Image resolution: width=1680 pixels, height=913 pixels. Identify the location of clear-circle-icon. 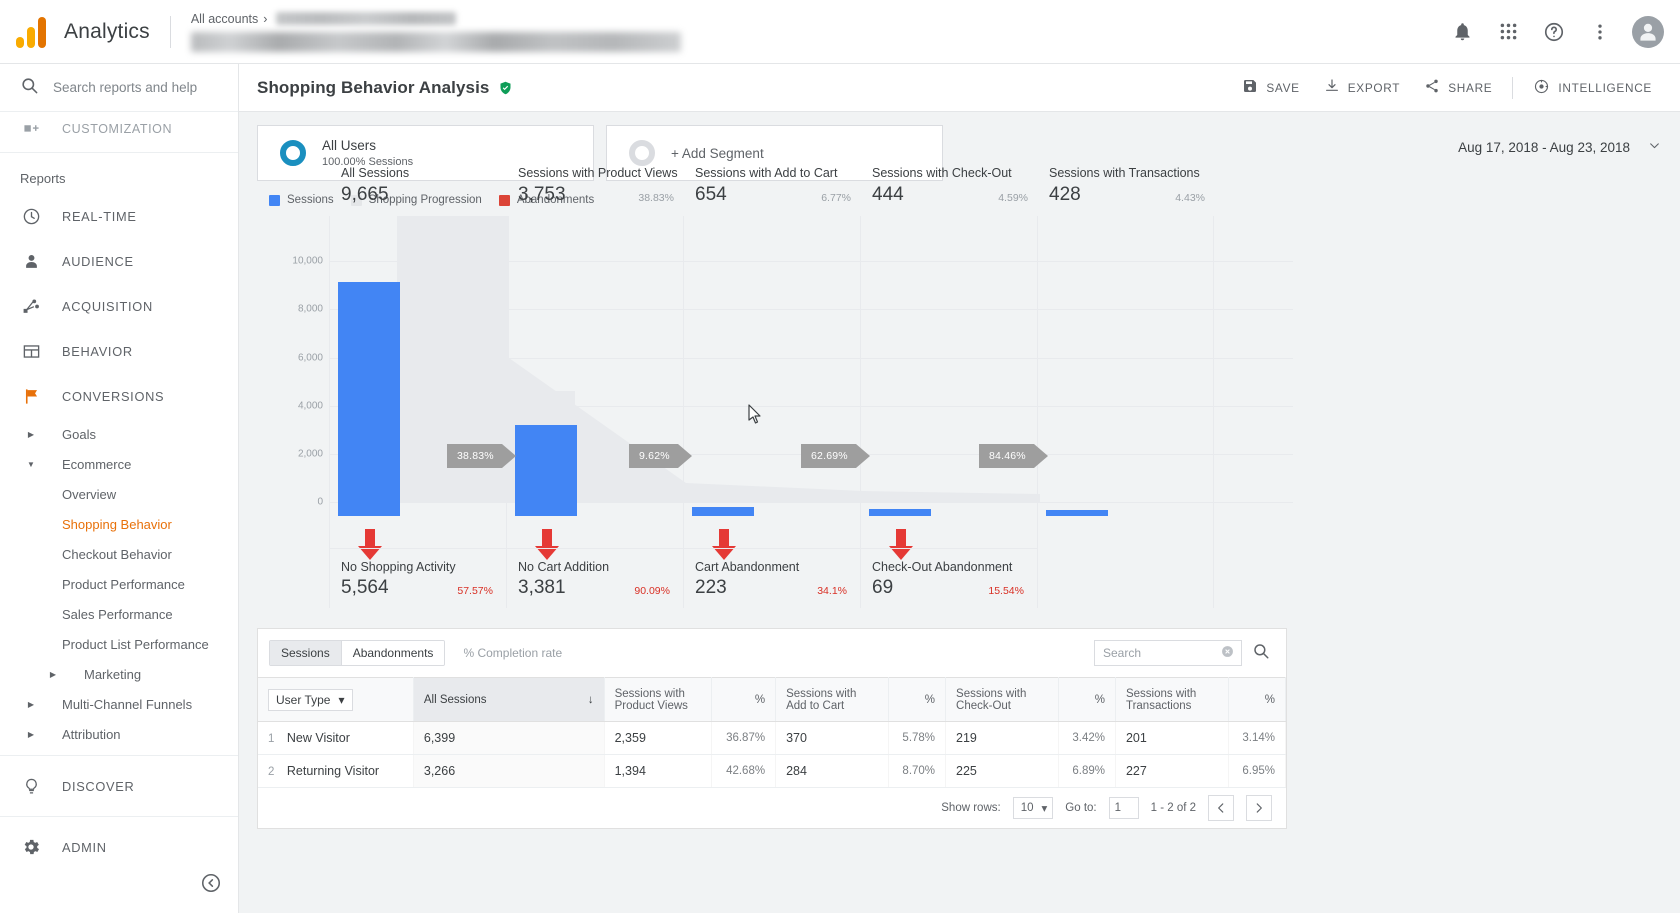
(1227, 653).